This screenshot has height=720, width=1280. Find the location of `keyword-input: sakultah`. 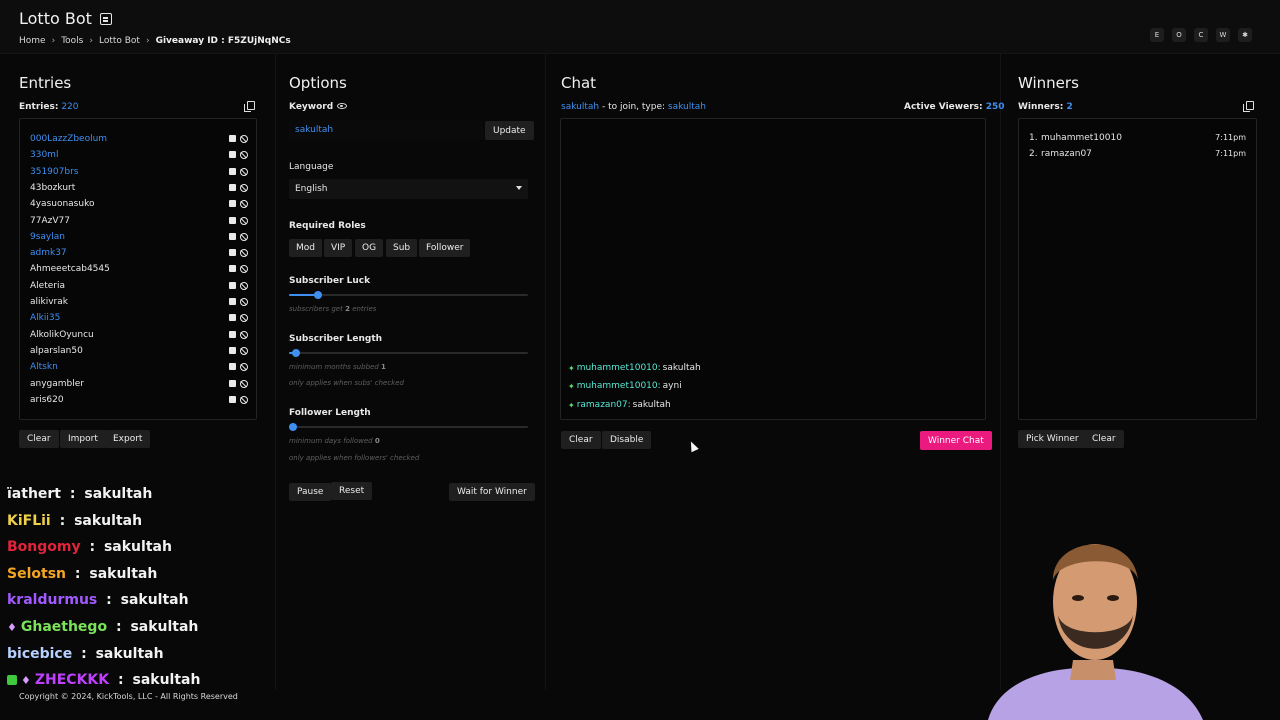

keyword-input: sakultah is located at coordinates (386, 130).